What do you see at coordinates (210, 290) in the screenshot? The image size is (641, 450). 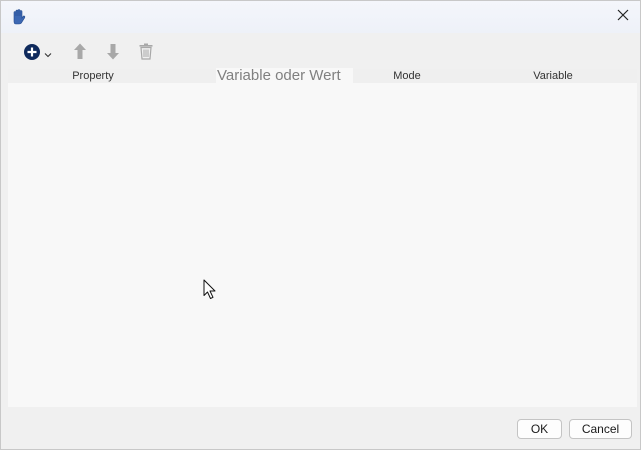 I see `mouse-cursor-icon` at bounding box center [210, 290].